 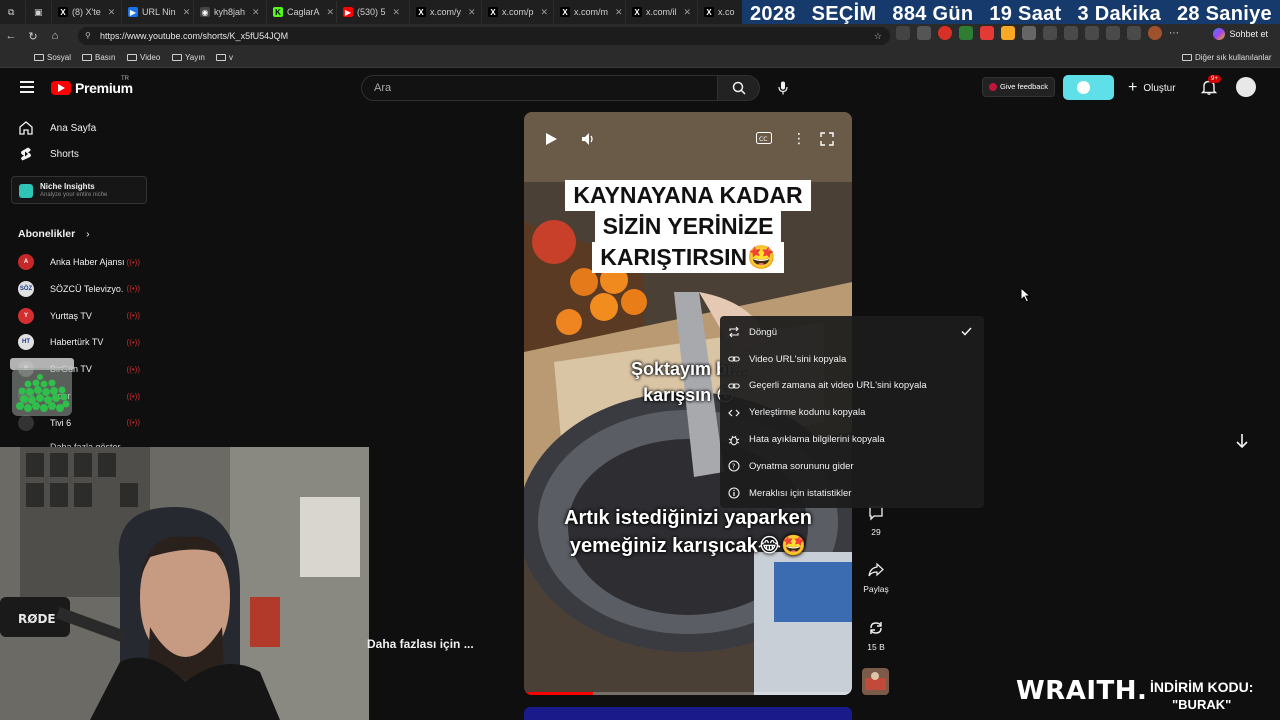 I want to click on share-button: Paylaş, so click(x=876, y=577).